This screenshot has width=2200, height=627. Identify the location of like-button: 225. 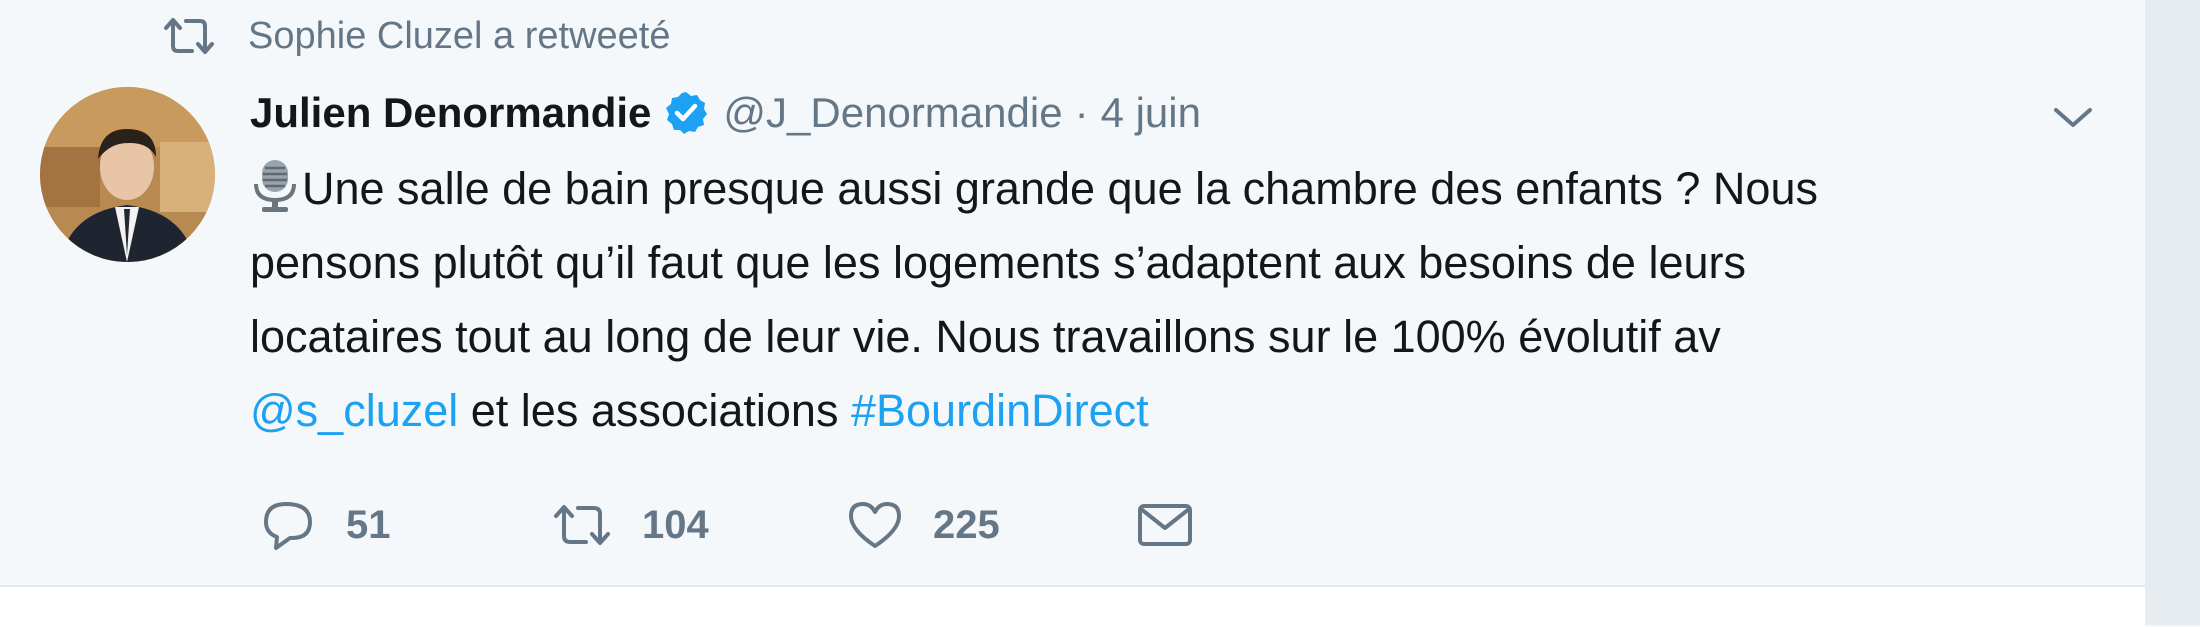
(922, 525).